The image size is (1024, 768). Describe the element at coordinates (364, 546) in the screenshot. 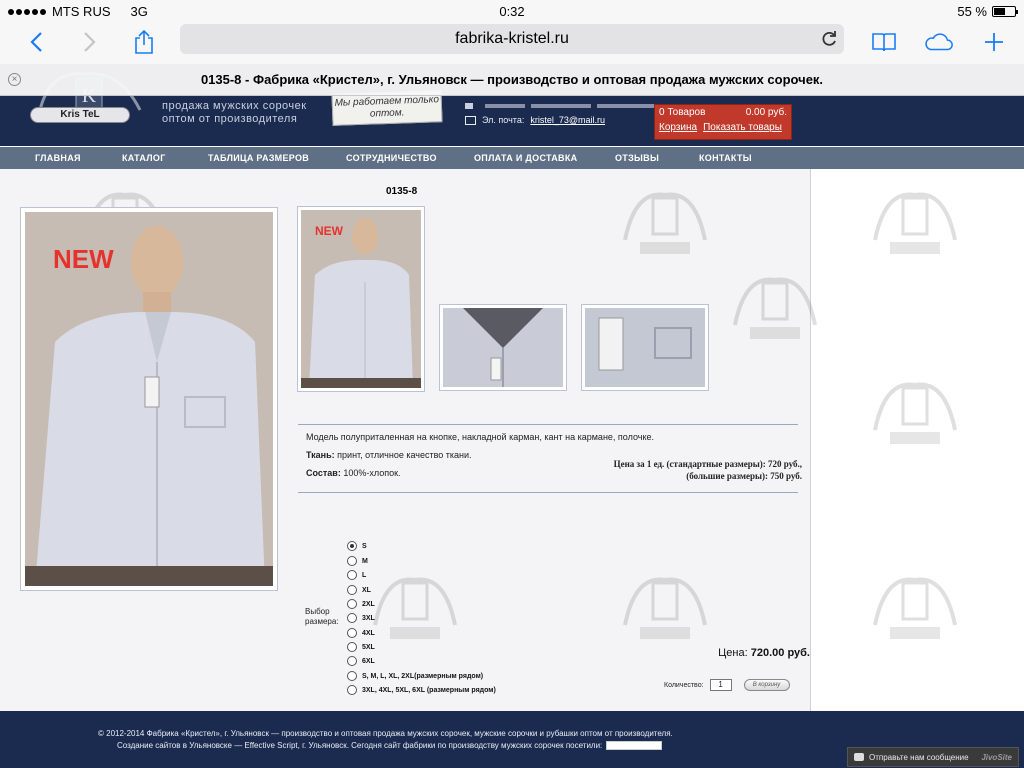

I see `size-option-label: S` at that location.